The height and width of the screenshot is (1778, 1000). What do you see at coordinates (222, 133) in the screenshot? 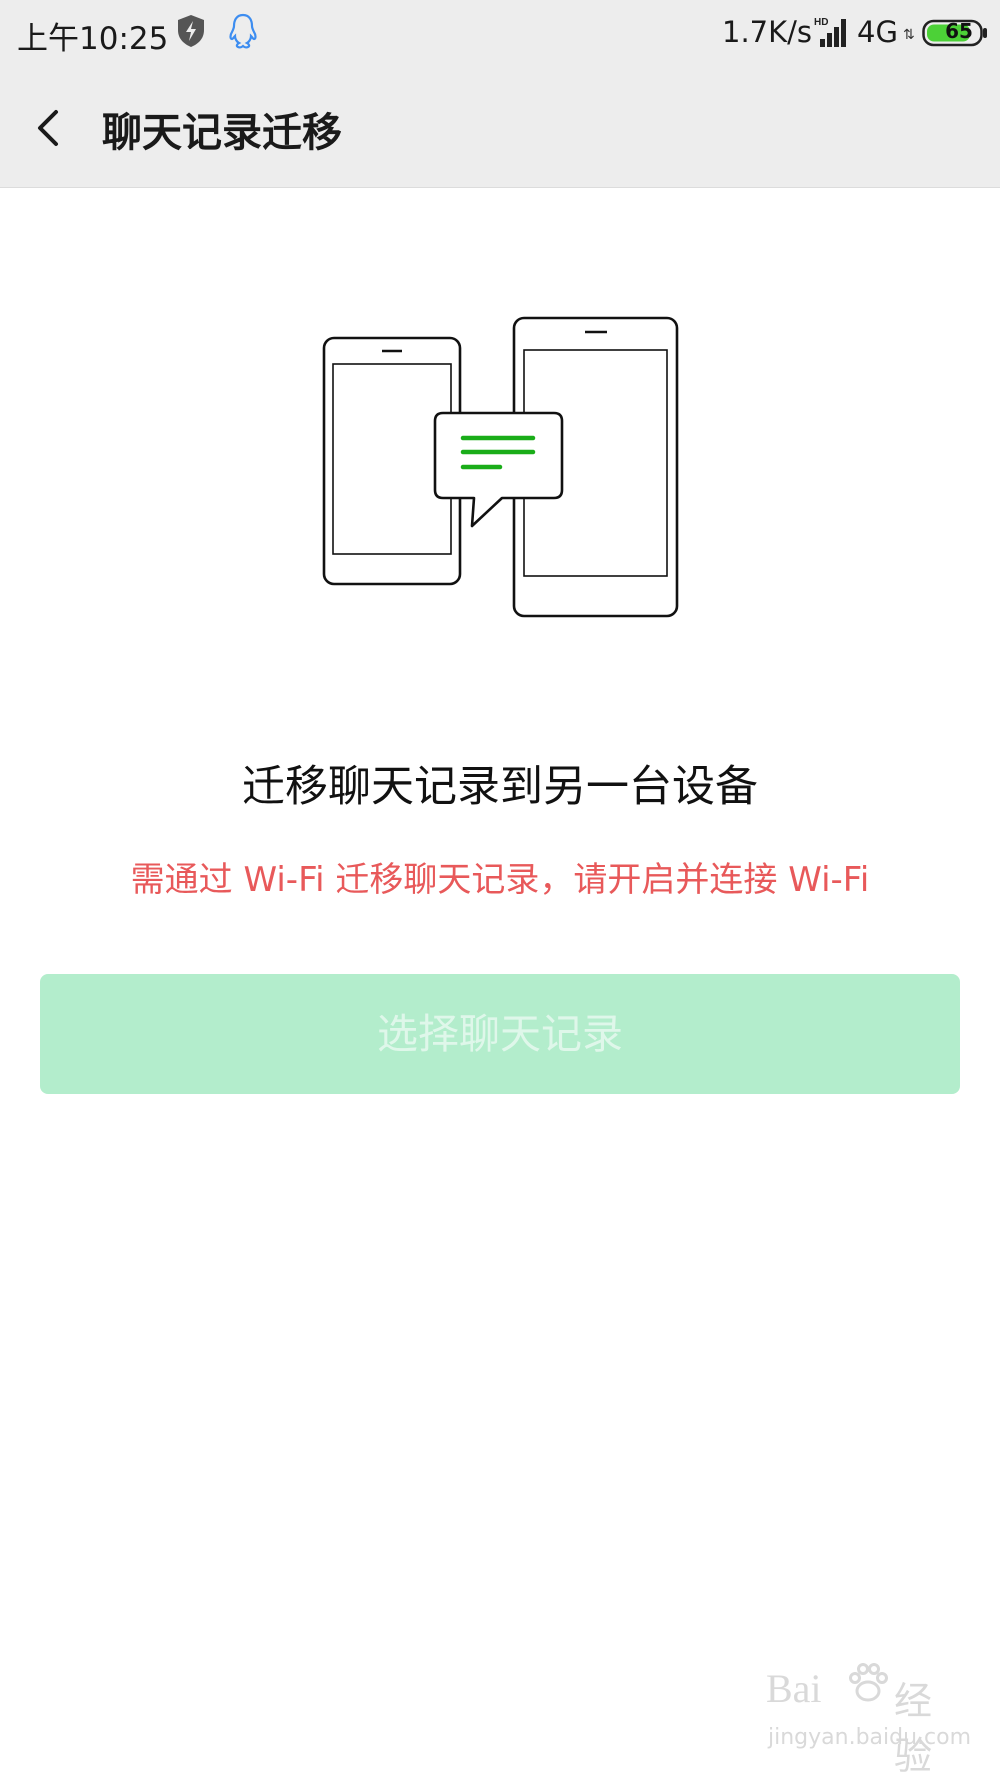
I see `page-title: 聊天记录迁移` at bounding box center [222, 133].